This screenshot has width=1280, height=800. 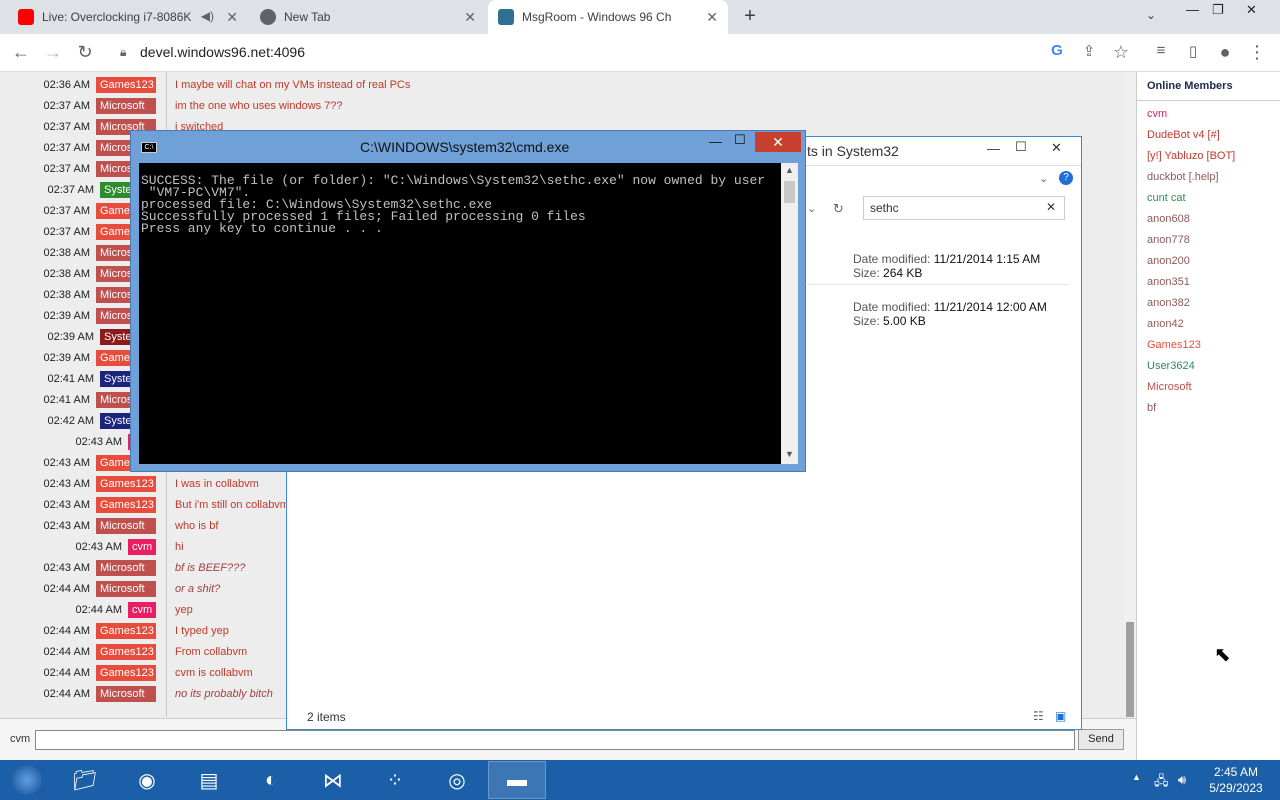 What do you see at coordinates (789, 454) in the screenshot?
I see `scroll-down-icon: ▼` at bounding box center [789, 454].